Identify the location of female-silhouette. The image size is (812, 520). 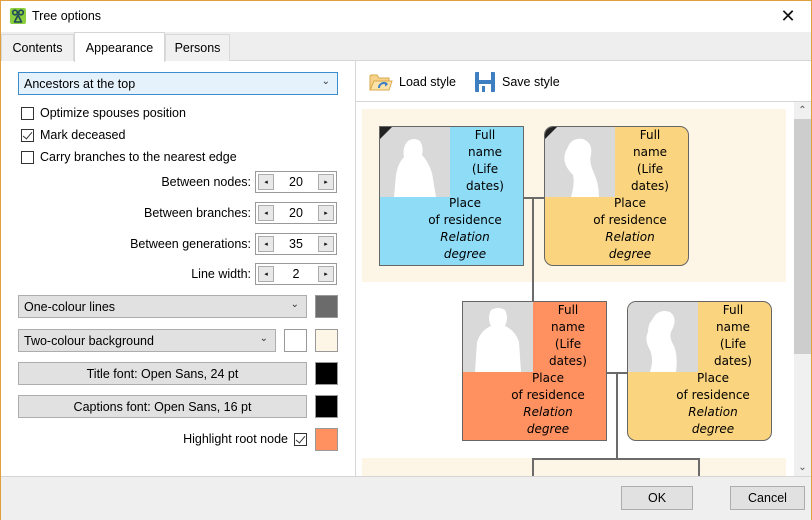
(663, 337).